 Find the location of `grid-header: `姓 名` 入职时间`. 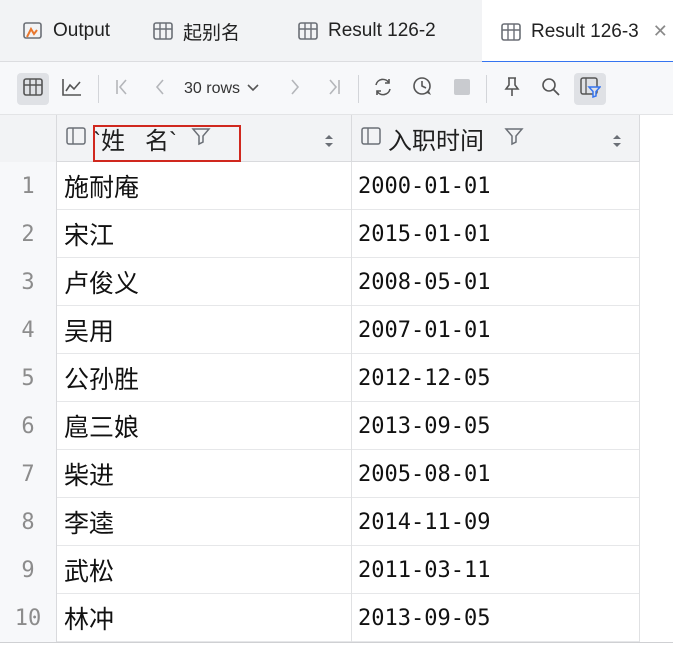

grid-header: `姓 名` 入职时间 is located at coordinates (320, 138).